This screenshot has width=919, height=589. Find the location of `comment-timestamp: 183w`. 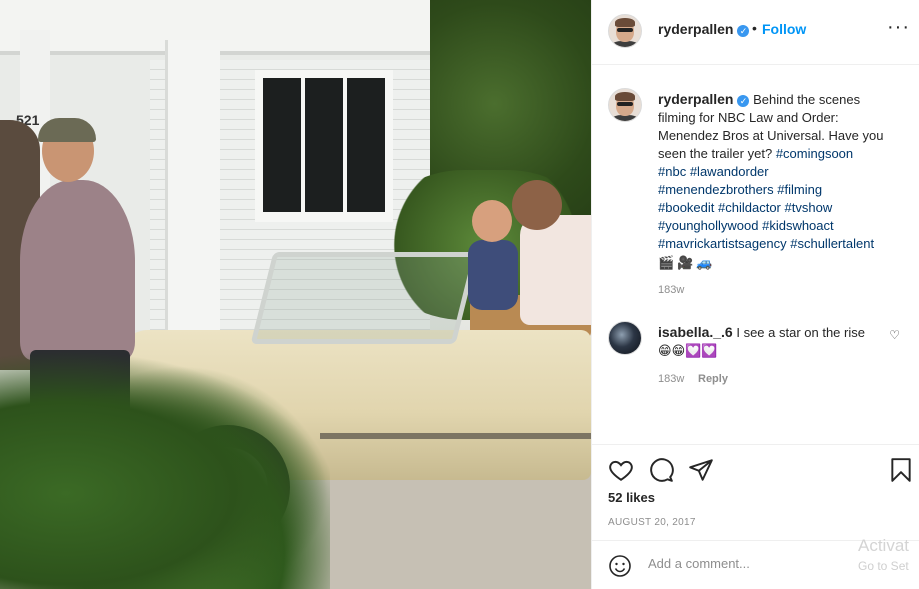

comment-timestamp: 183w is located at coordinates (671, 379).